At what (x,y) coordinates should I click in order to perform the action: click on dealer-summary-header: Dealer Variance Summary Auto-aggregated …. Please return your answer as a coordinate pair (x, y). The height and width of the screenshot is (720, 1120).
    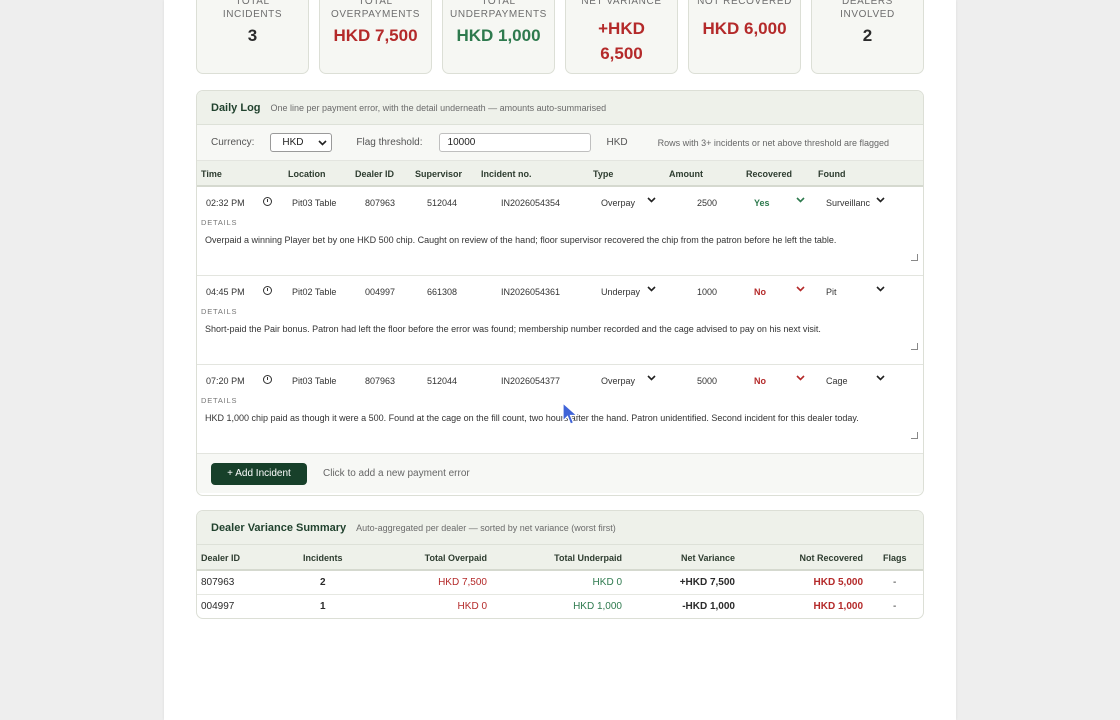
    Looking at the image, I should click on (560, 528).